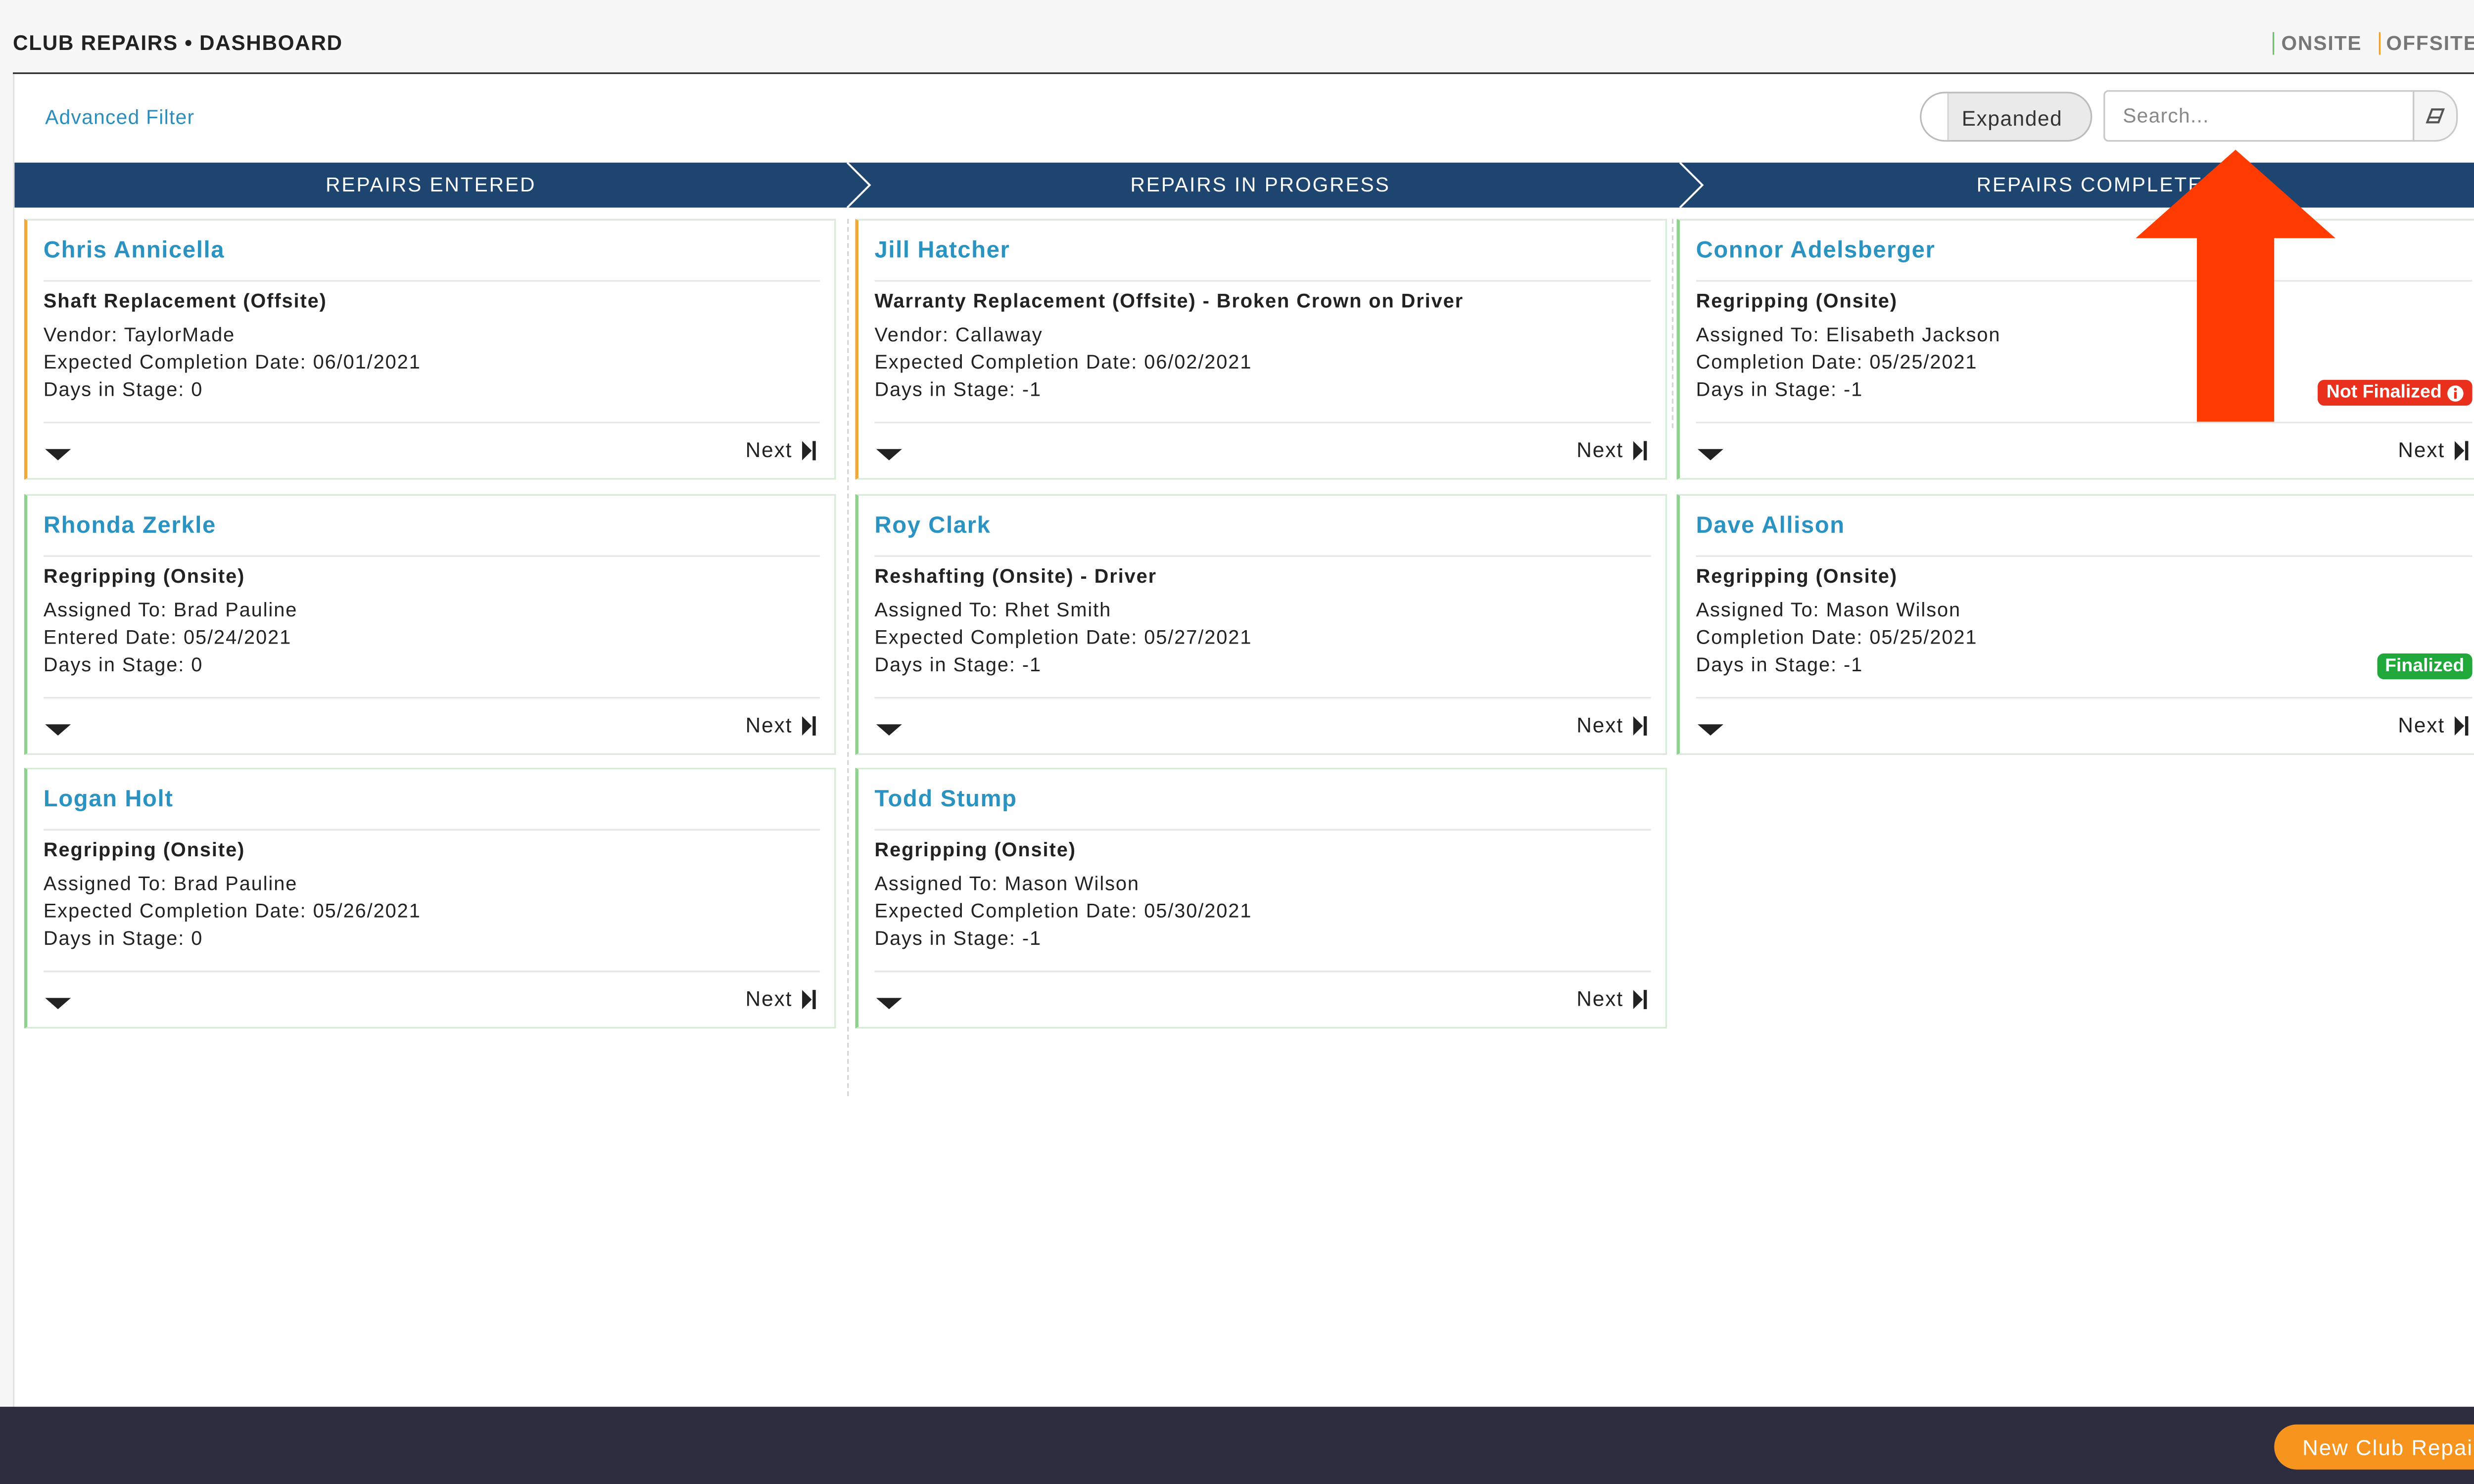 The image size is (2474, 1484). Describe the element at coordinates (2425, 666) in the screenshot. I see `finalized-badge: Finalized` at that location.